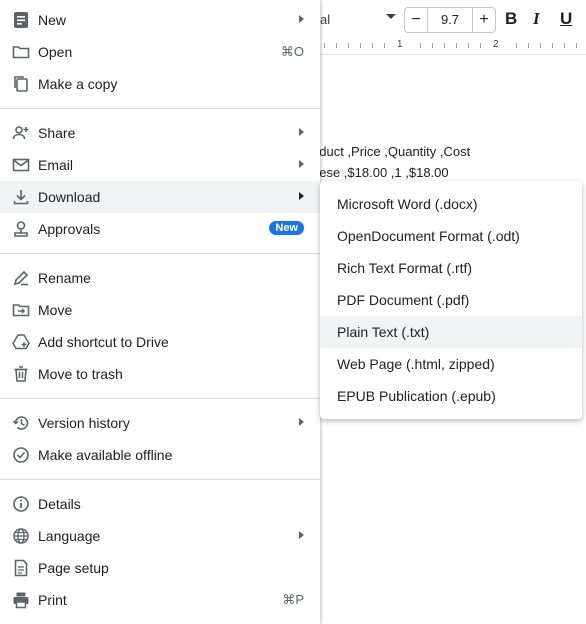  Describe the element at coordinates (380, 172) in the screenshot. I see `document-text-line: eese ,$18.00 ,1 ,$18.00` at that location.